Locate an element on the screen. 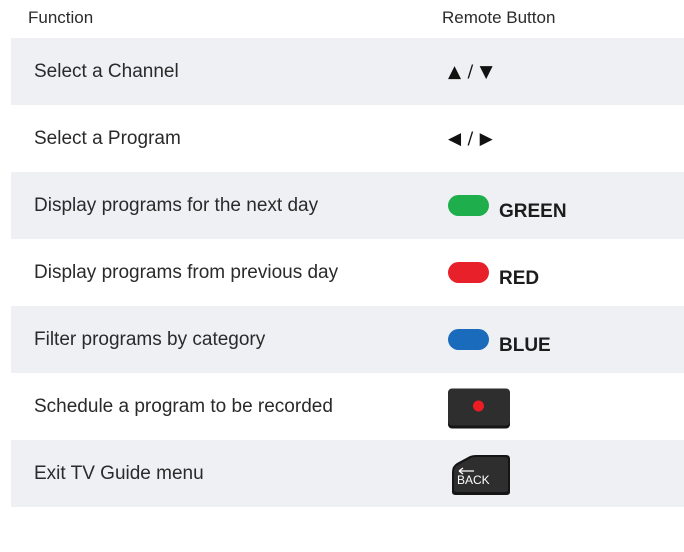 This screenshot has width=684, height=552. remote-button-cell: BLUE is located at coordinates (499, 342).